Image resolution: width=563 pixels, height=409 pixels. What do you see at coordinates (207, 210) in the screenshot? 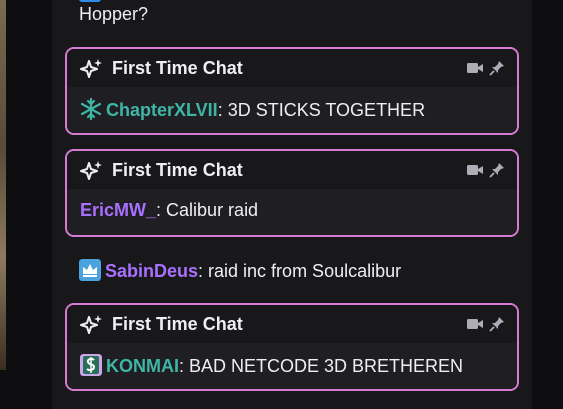
I see `chat-message-text: : Calibur raid` at bounding box center [207, 210].